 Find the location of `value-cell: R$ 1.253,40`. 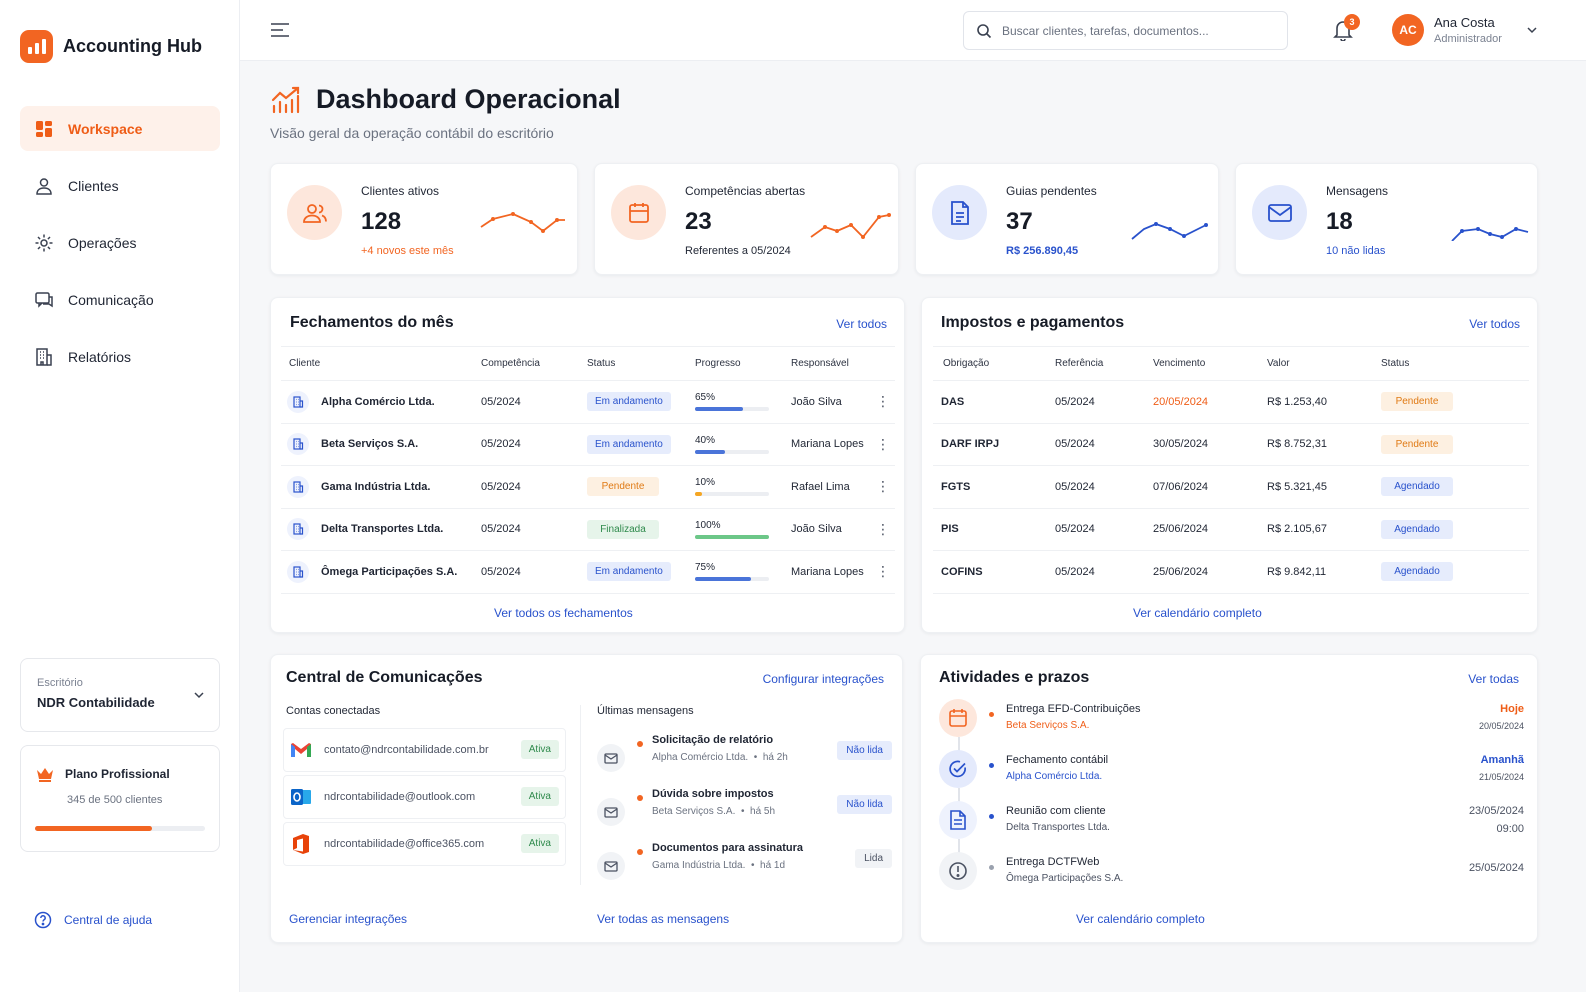

value-cell: R$ 1.253,40 is located at coordinates (1324, 402).